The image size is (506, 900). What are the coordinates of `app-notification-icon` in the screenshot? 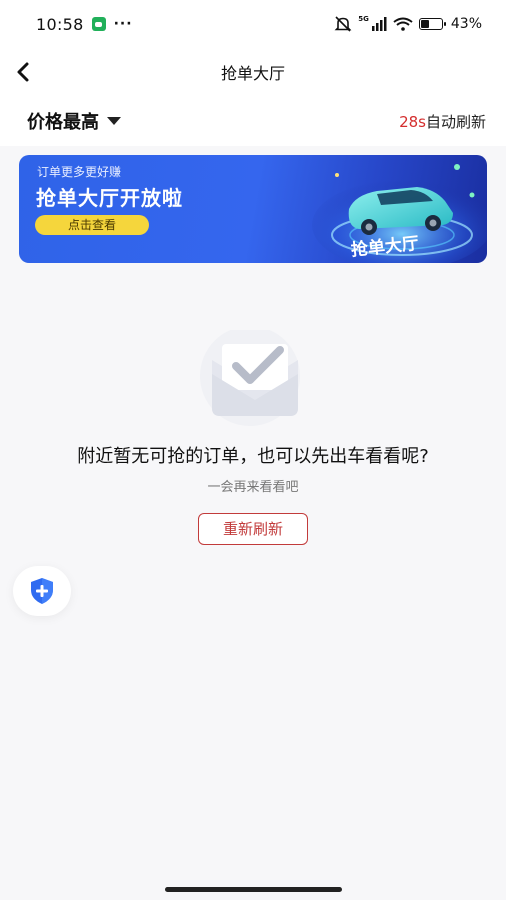 It's located at (98, 24).